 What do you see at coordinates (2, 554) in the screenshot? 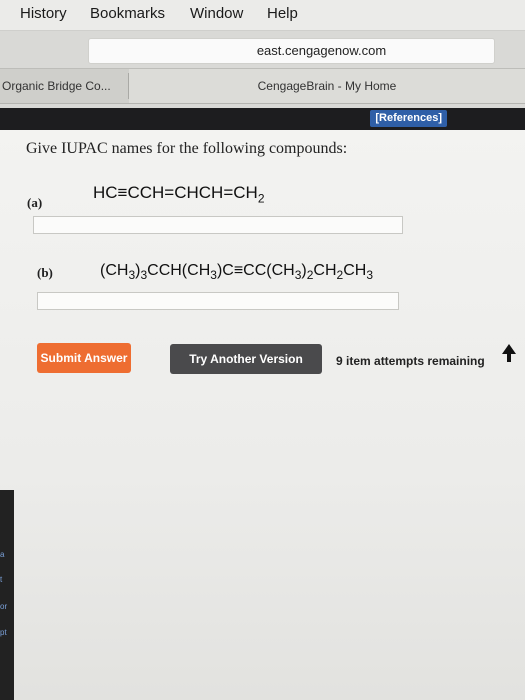
I see `strip-glyph: a` at bounding box center [2, 554].